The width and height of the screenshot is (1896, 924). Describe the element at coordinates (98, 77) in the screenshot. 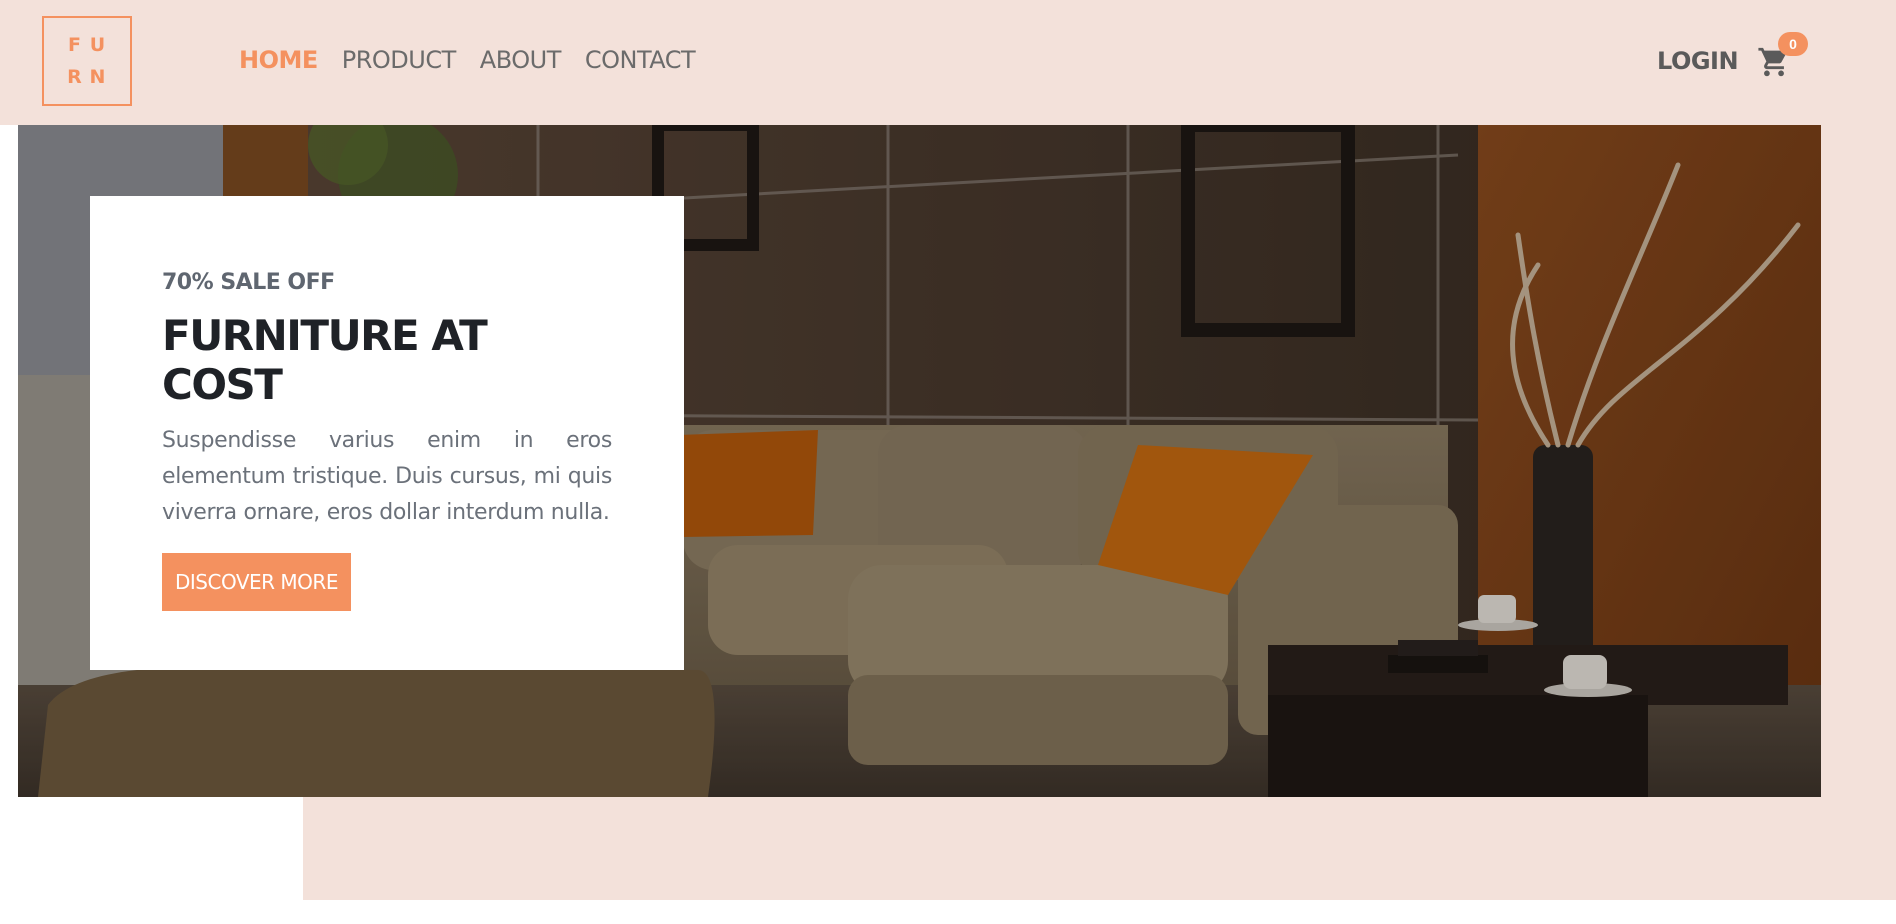

I see `logo-letter: N` at that location.